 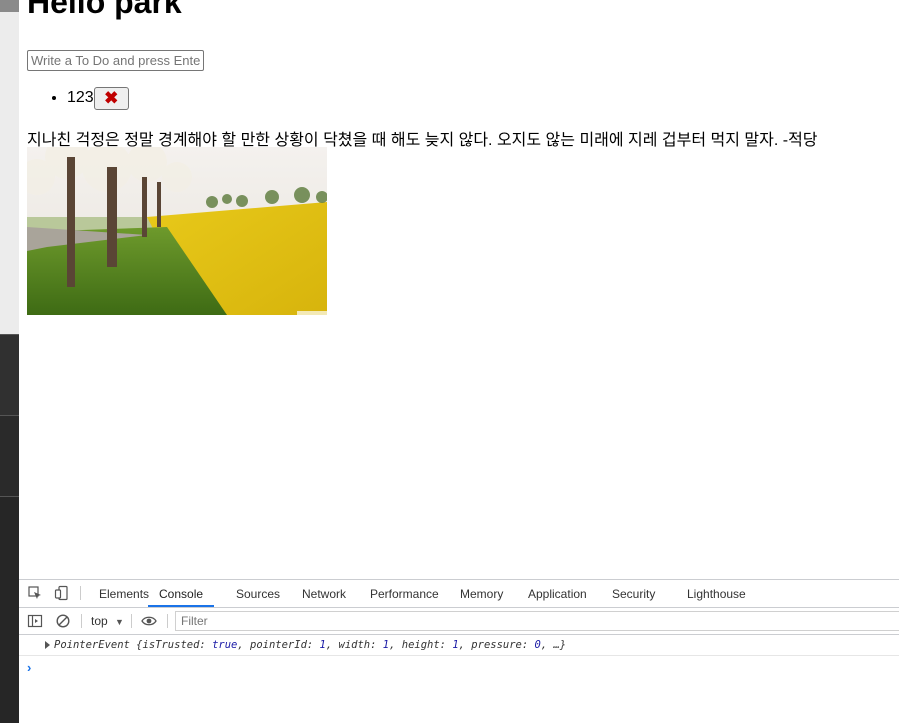 I want to click on todo-item-text: 123, so click(x=80, y=97).